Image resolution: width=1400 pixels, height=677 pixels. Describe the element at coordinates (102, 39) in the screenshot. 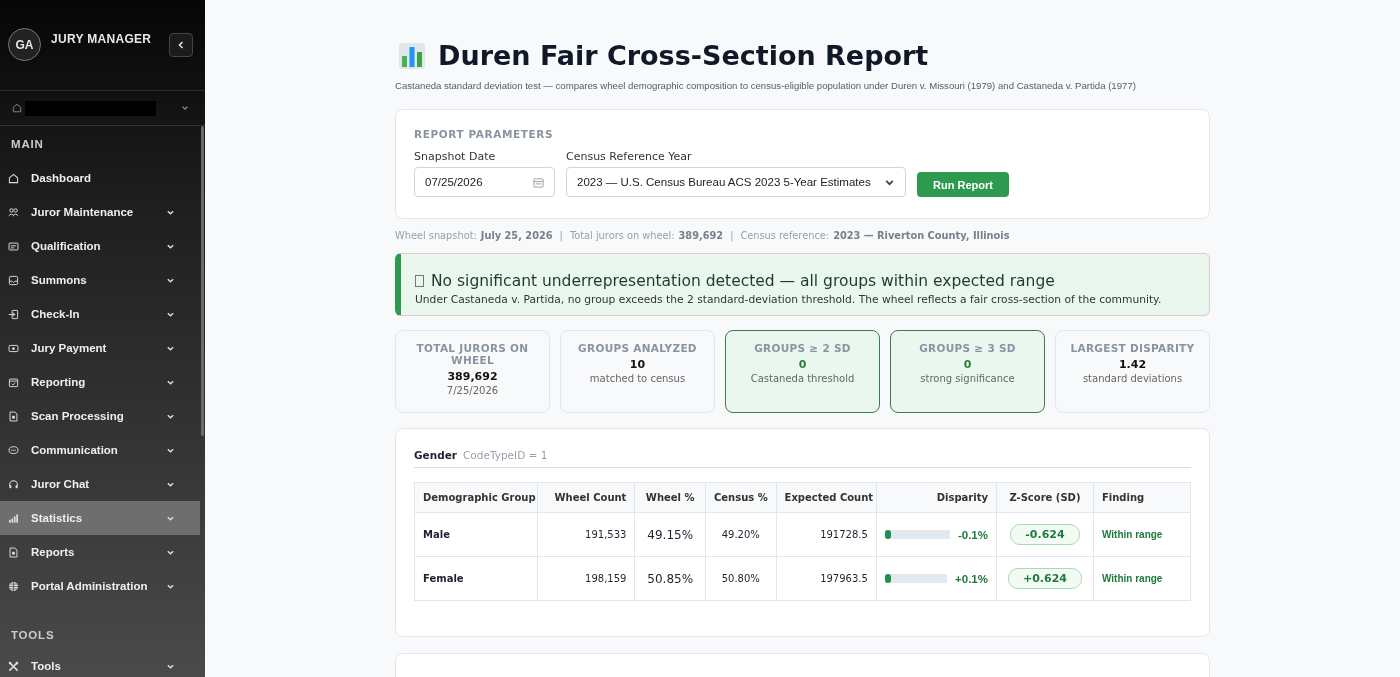

I see `app-title: JURY MANAGER` at that location.